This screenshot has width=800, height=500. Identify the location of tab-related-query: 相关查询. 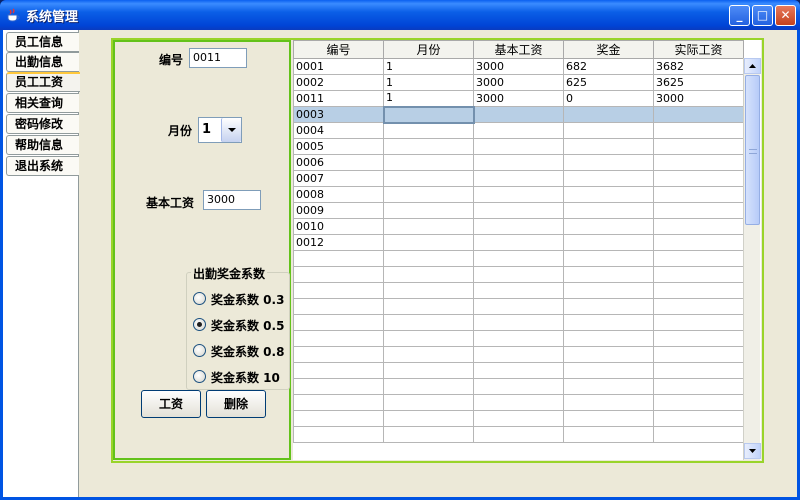
(42, 103).